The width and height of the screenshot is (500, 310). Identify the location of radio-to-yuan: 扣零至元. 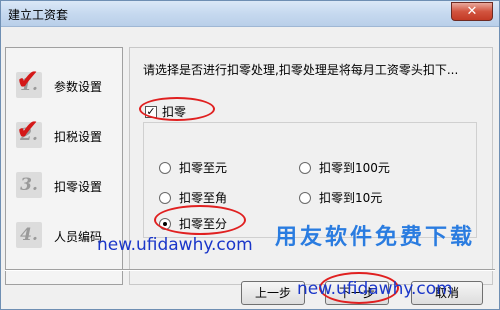
(193, 167).